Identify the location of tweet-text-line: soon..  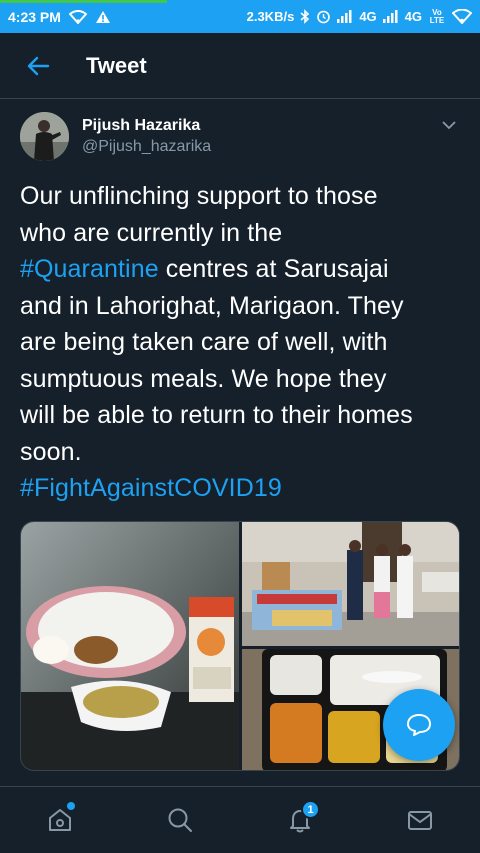
(51, 451).